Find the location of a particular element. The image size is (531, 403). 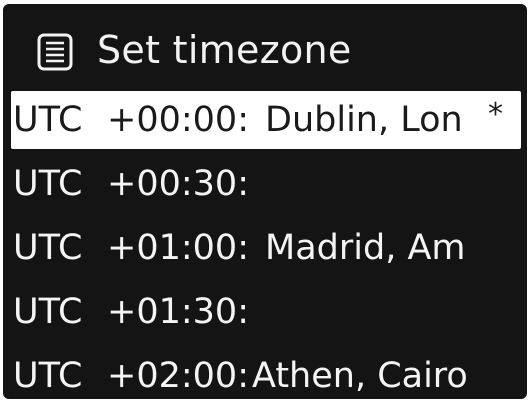

timezone-offset-label: +00:30: is located at coordinates (178, 184).